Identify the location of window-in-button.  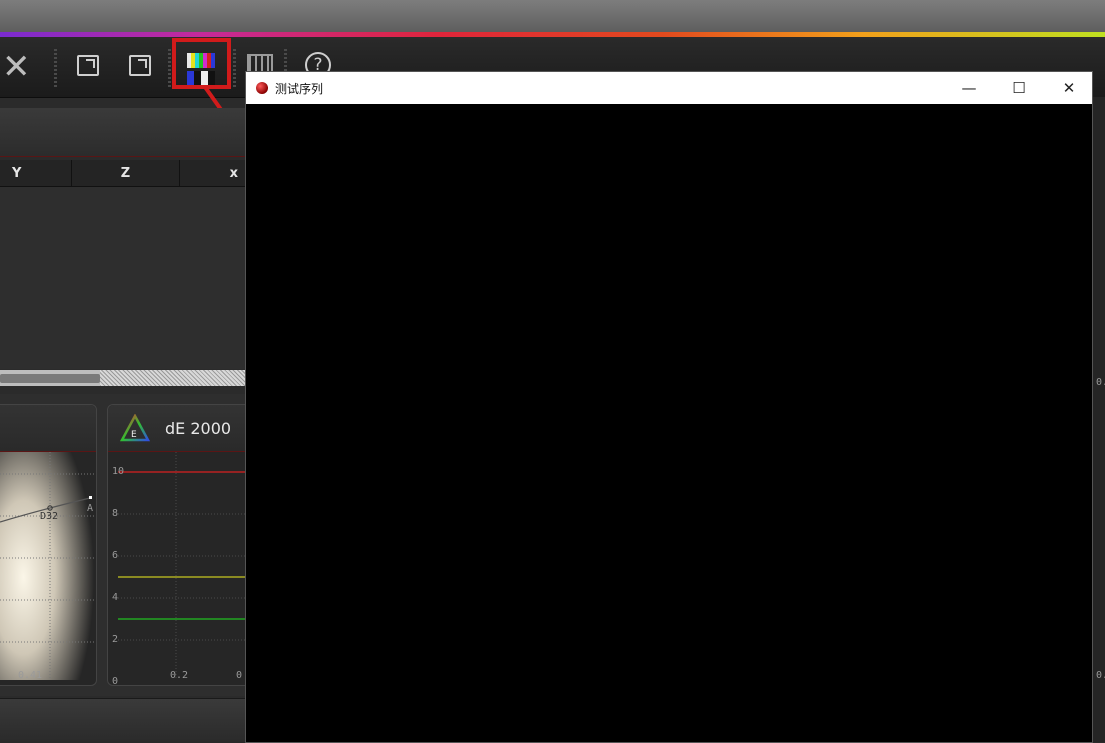
(88, 65).